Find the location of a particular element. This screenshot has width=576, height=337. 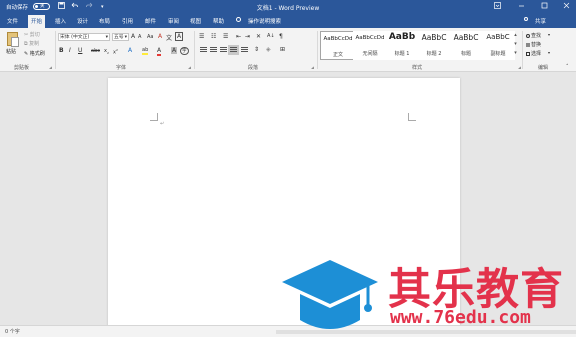

tab-mailings: 邮件 is located at coordinates (150, 21).